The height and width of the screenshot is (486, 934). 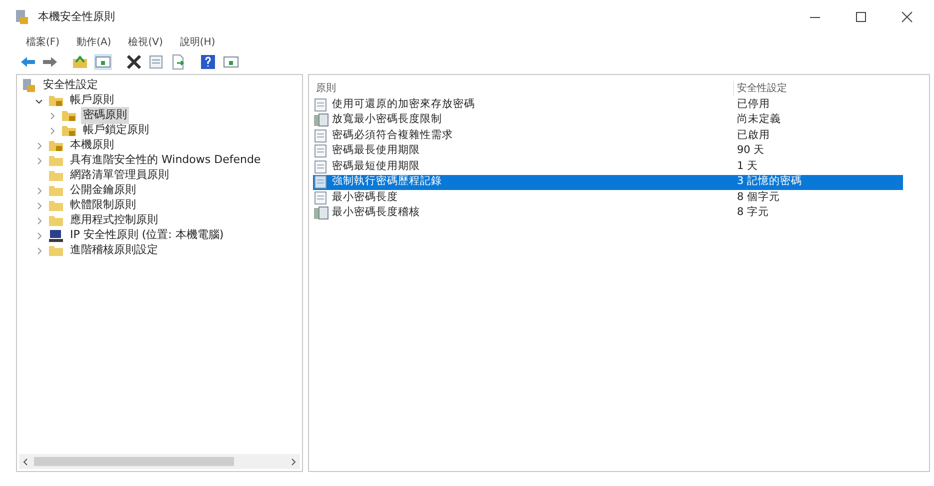 I want to click on tree-item: 帳戶鎖定原則, so click(x=116, y=130).